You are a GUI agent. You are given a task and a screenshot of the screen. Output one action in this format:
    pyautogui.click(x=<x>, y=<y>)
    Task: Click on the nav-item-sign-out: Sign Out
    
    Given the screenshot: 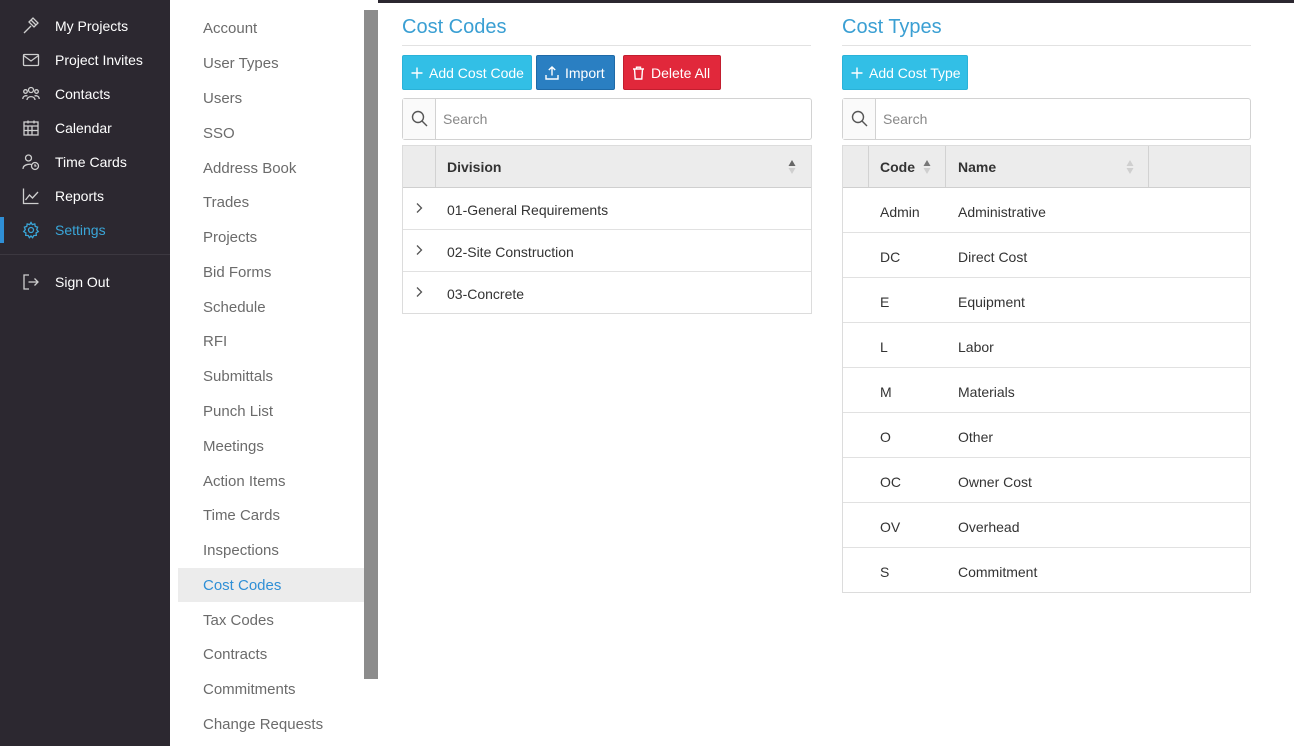 What is the action you would take?
    pyautogui.click(x=85, y=282)
    